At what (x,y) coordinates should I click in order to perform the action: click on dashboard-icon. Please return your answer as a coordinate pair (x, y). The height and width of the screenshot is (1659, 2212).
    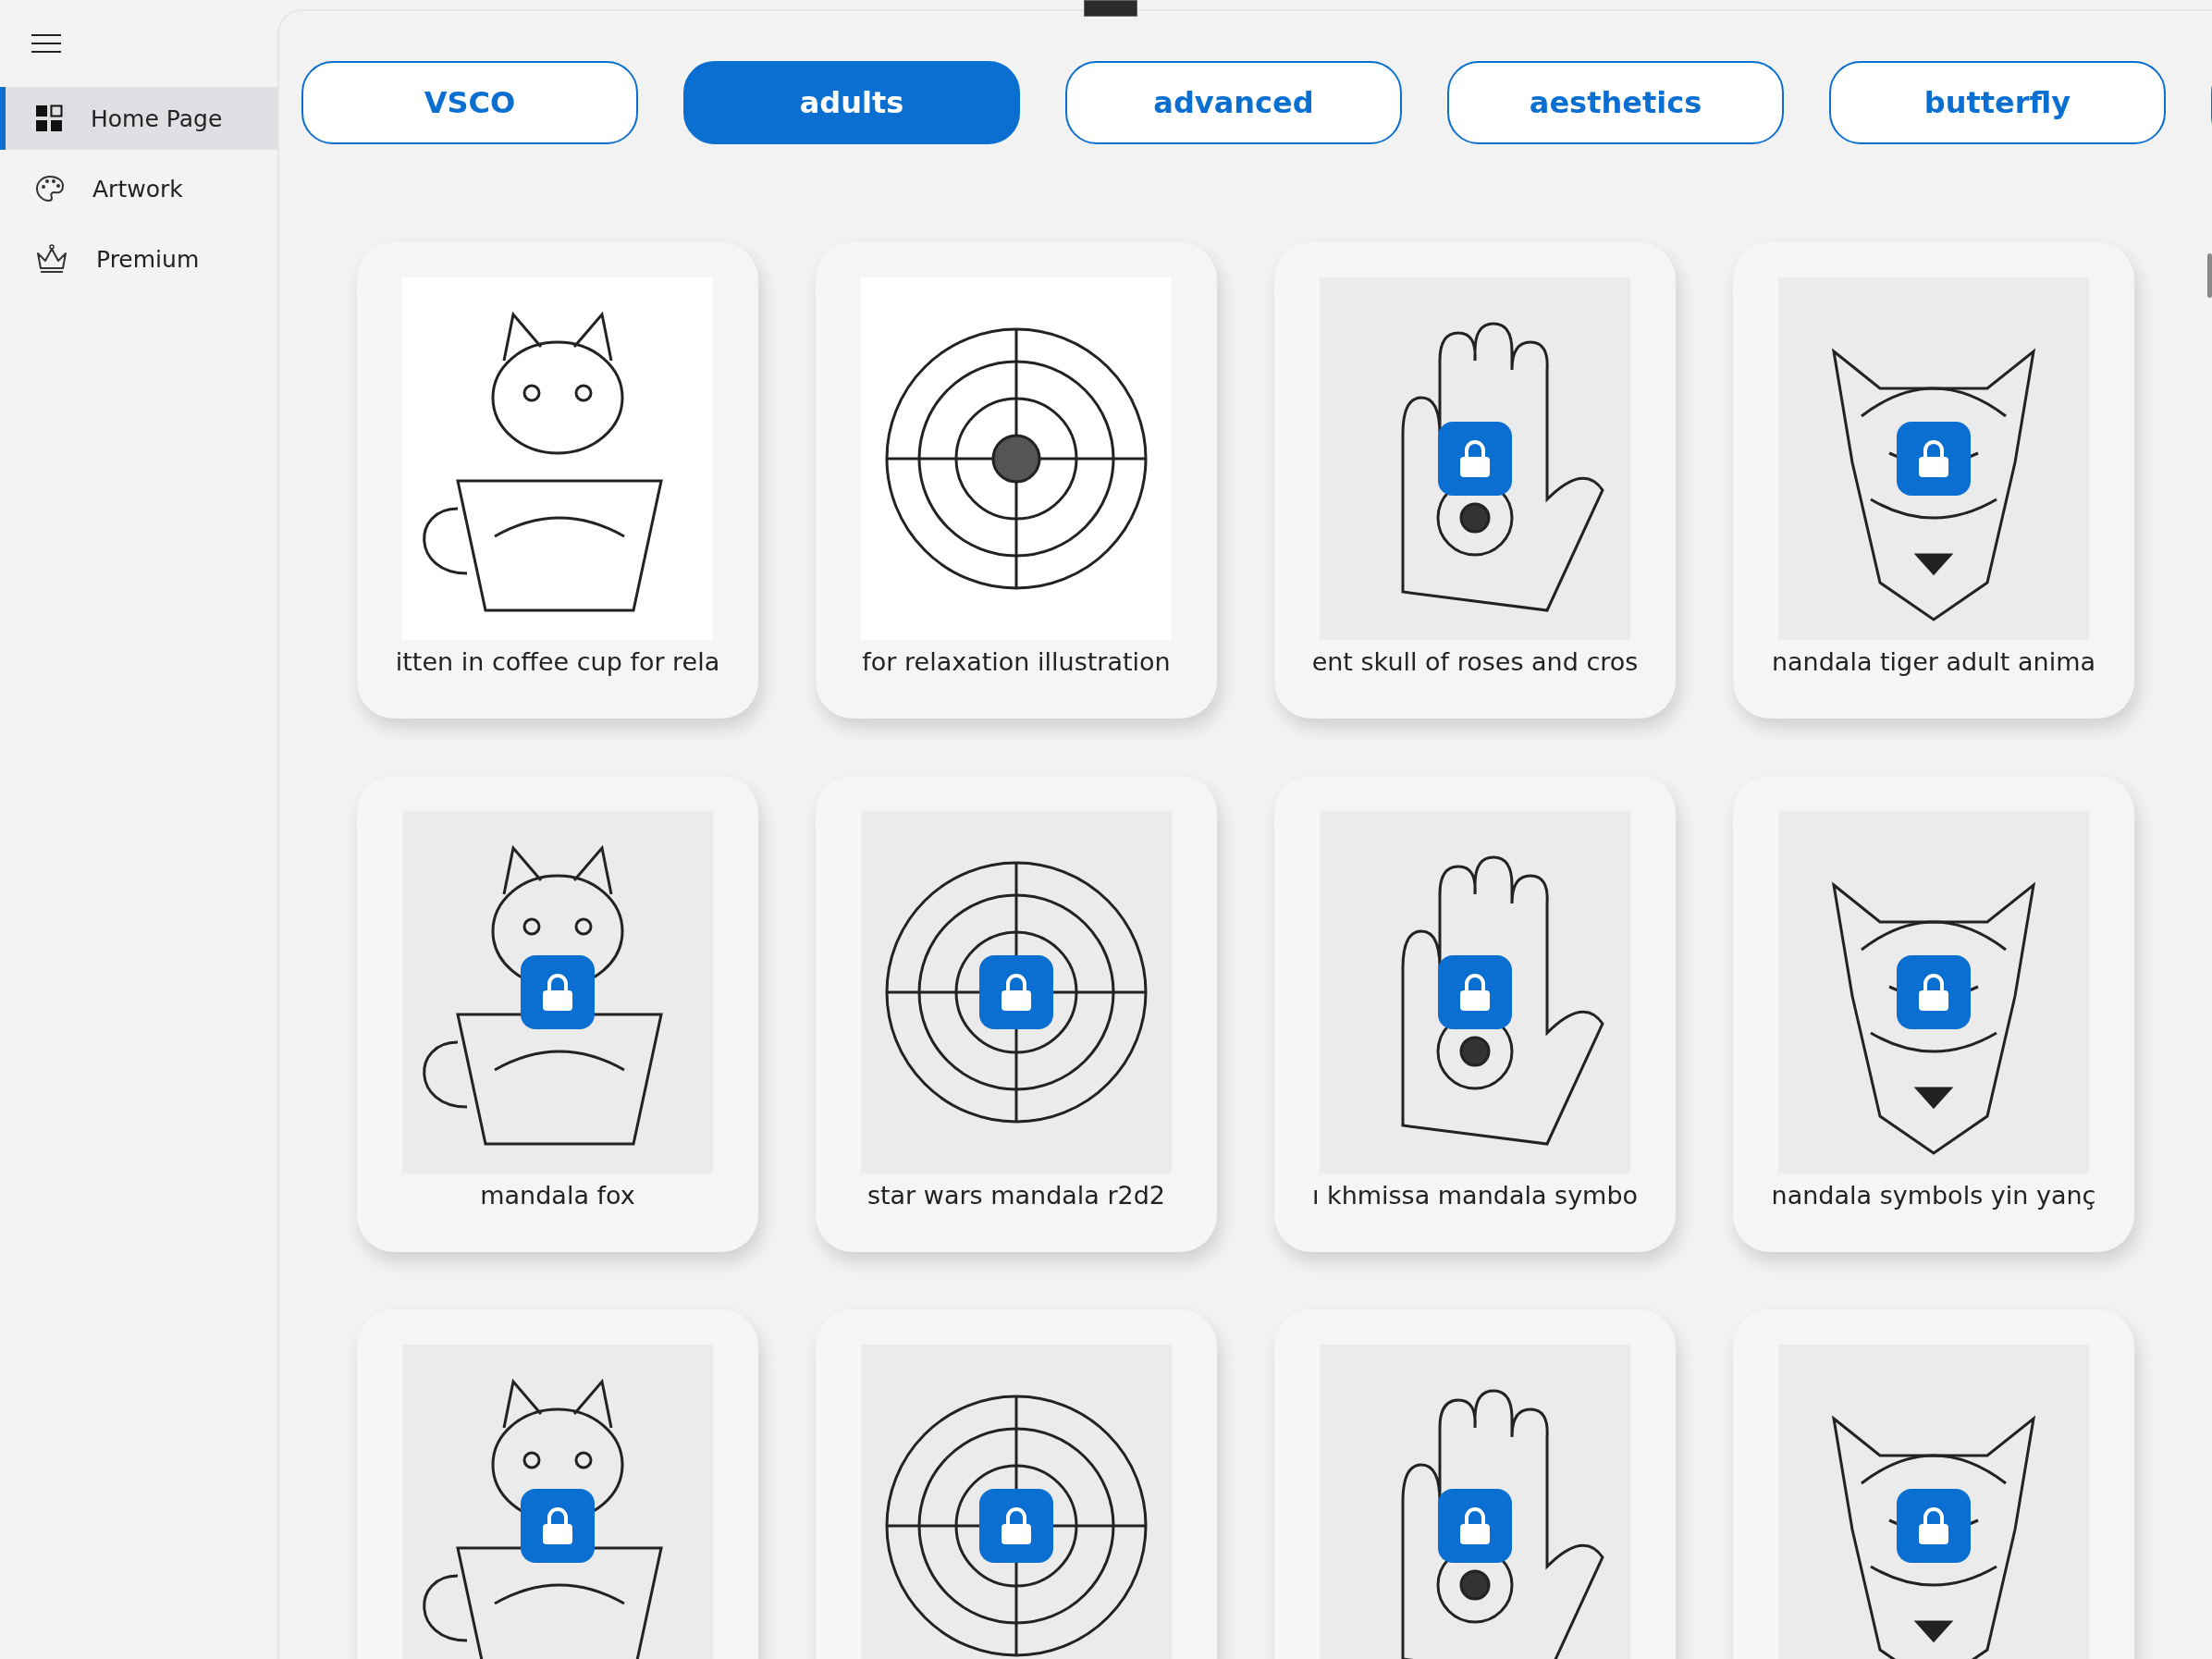
    Looking at the image, I should click on (49, 118).